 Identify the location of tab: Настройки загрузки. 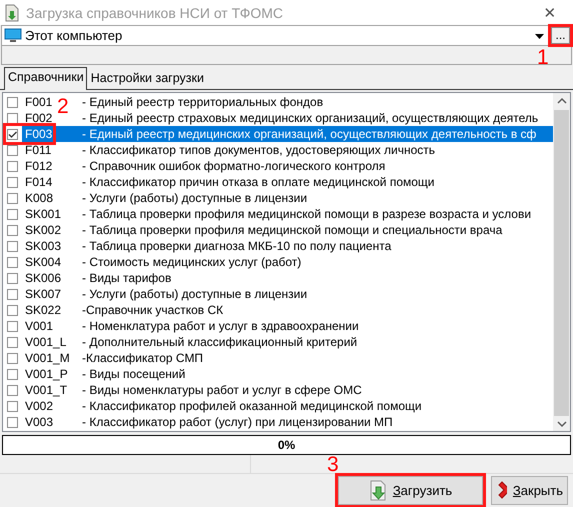
(146, 78).